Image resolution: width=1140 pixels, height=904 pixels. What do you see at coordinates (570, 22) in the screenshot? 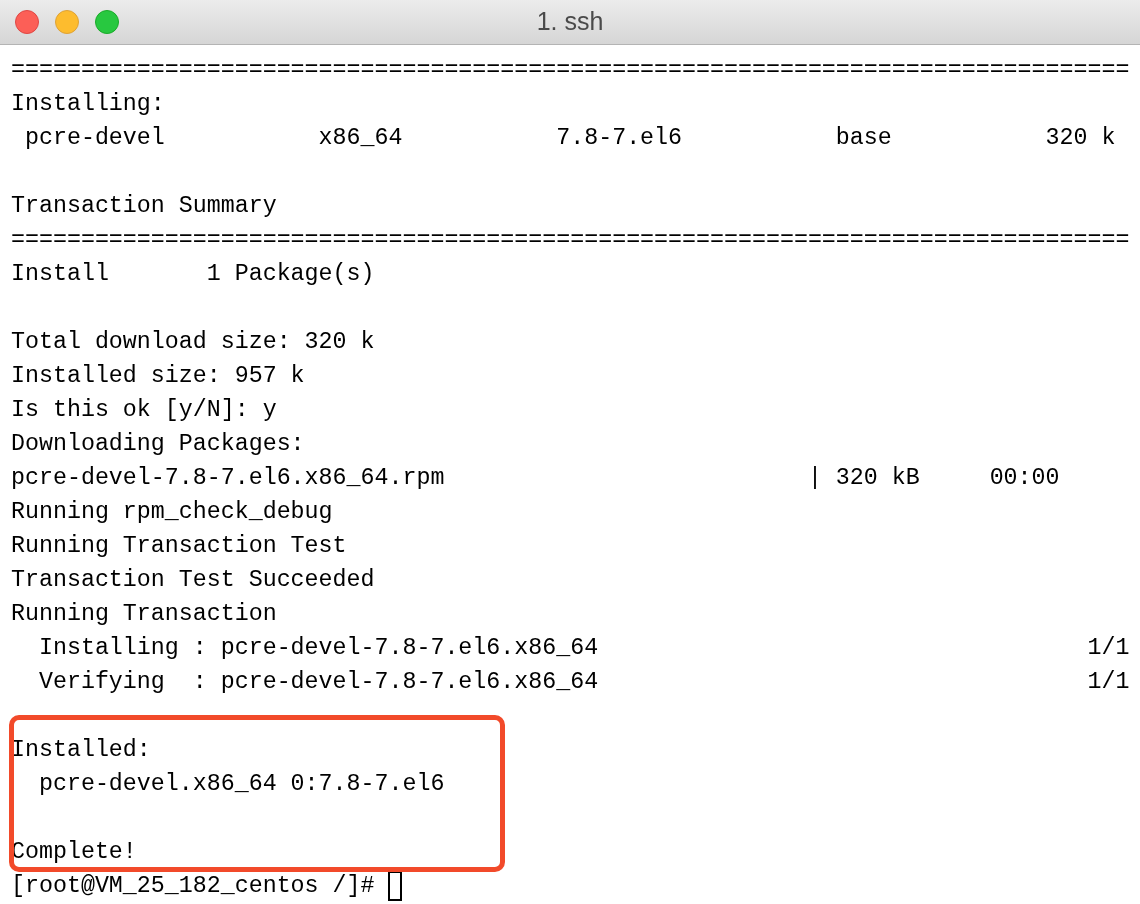
I see `window-title: 1. ssh` at bounding box center [570, 22].